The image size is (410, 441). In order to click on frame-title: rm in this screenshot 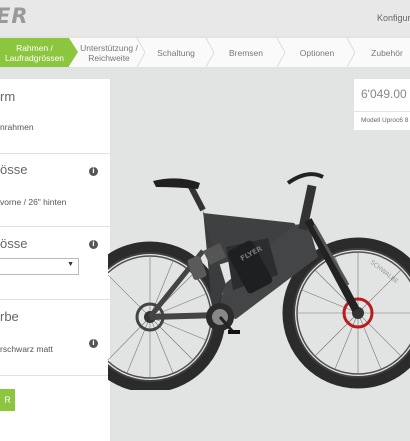, I will do `click(8, 96)`.